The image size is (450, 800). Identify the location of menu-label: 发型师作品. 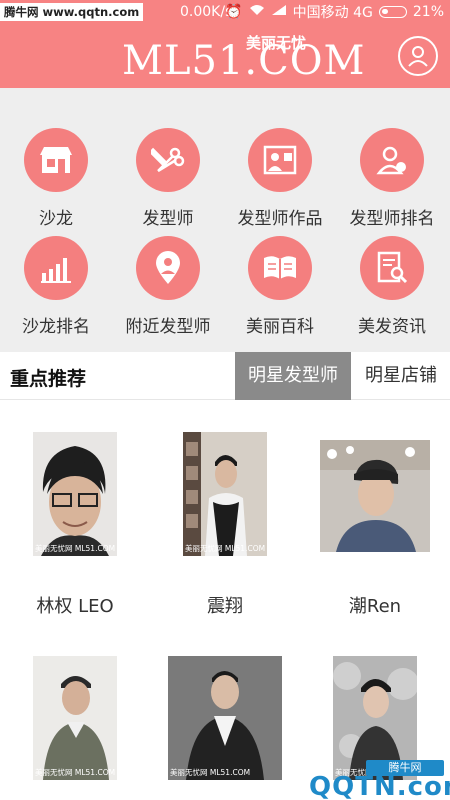
(280, 219).